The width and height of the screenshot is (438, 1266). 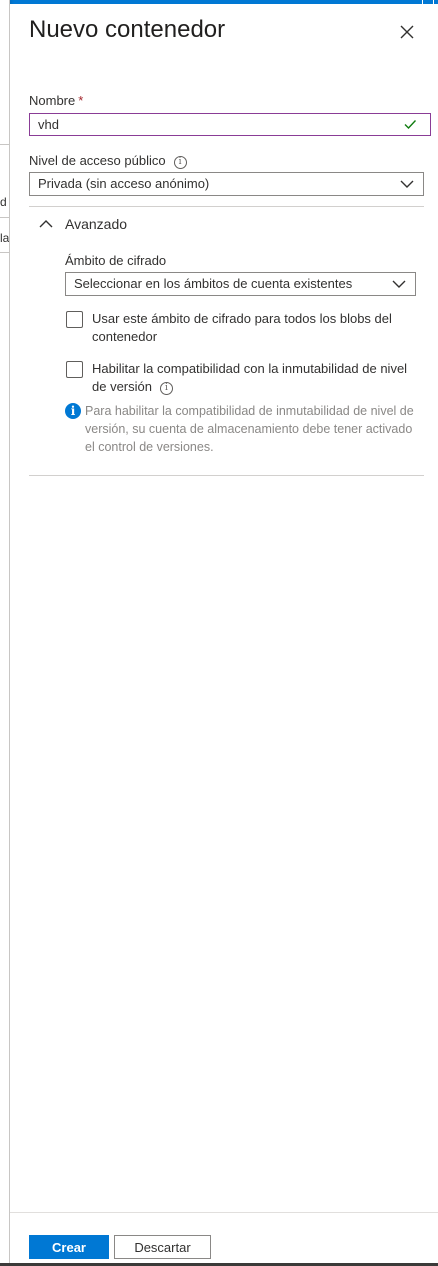 What do you see at coordinates (116, 260) in the screenshot?
I see `encryption-scope-label: Ámbito de cifrado` at bounding box center [116, 260].